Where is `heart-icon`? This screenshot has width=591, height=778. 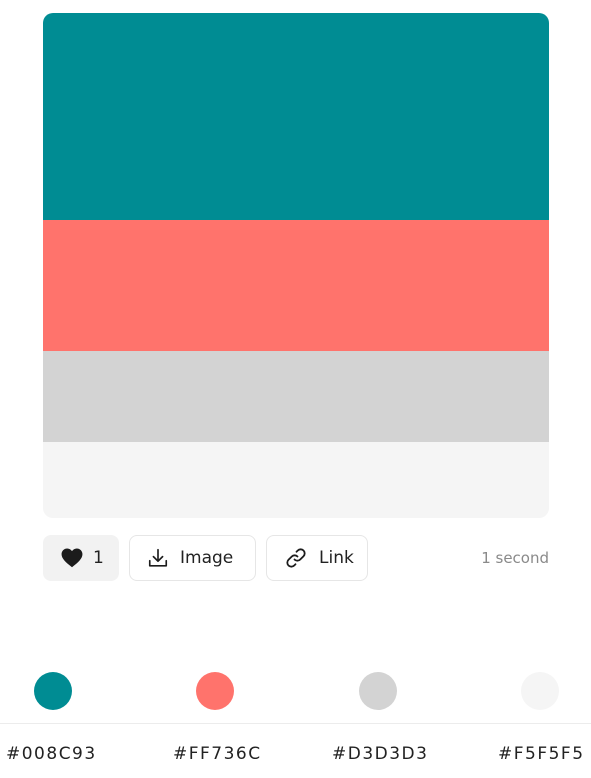
heart-icon is located at coordinates (72, 558).